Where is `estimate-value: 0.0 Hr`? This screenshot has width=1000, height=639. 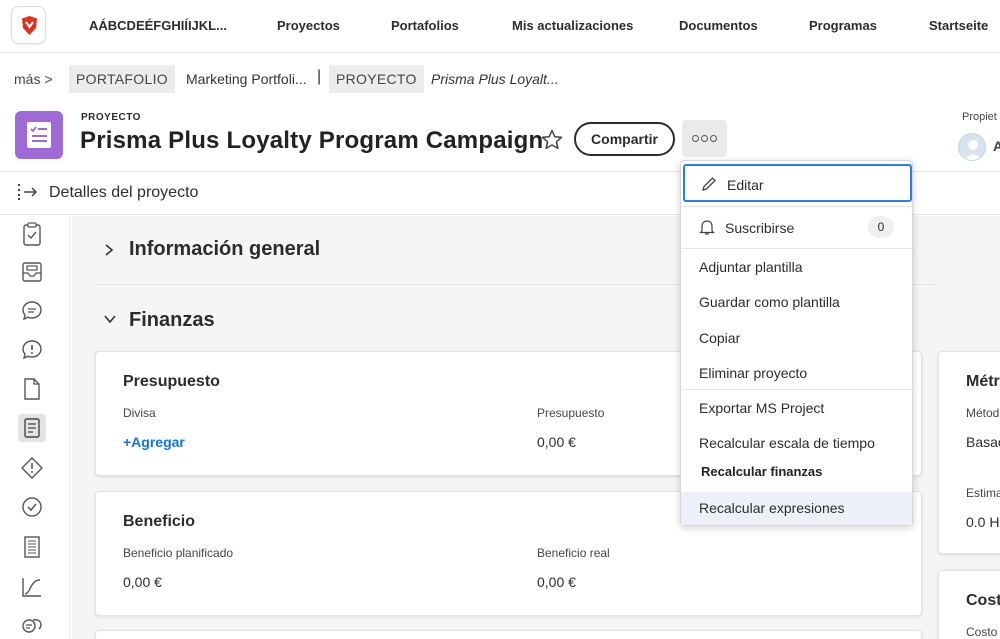 estimate-value: 0.0 Hr is located at coordinates (983, 522).